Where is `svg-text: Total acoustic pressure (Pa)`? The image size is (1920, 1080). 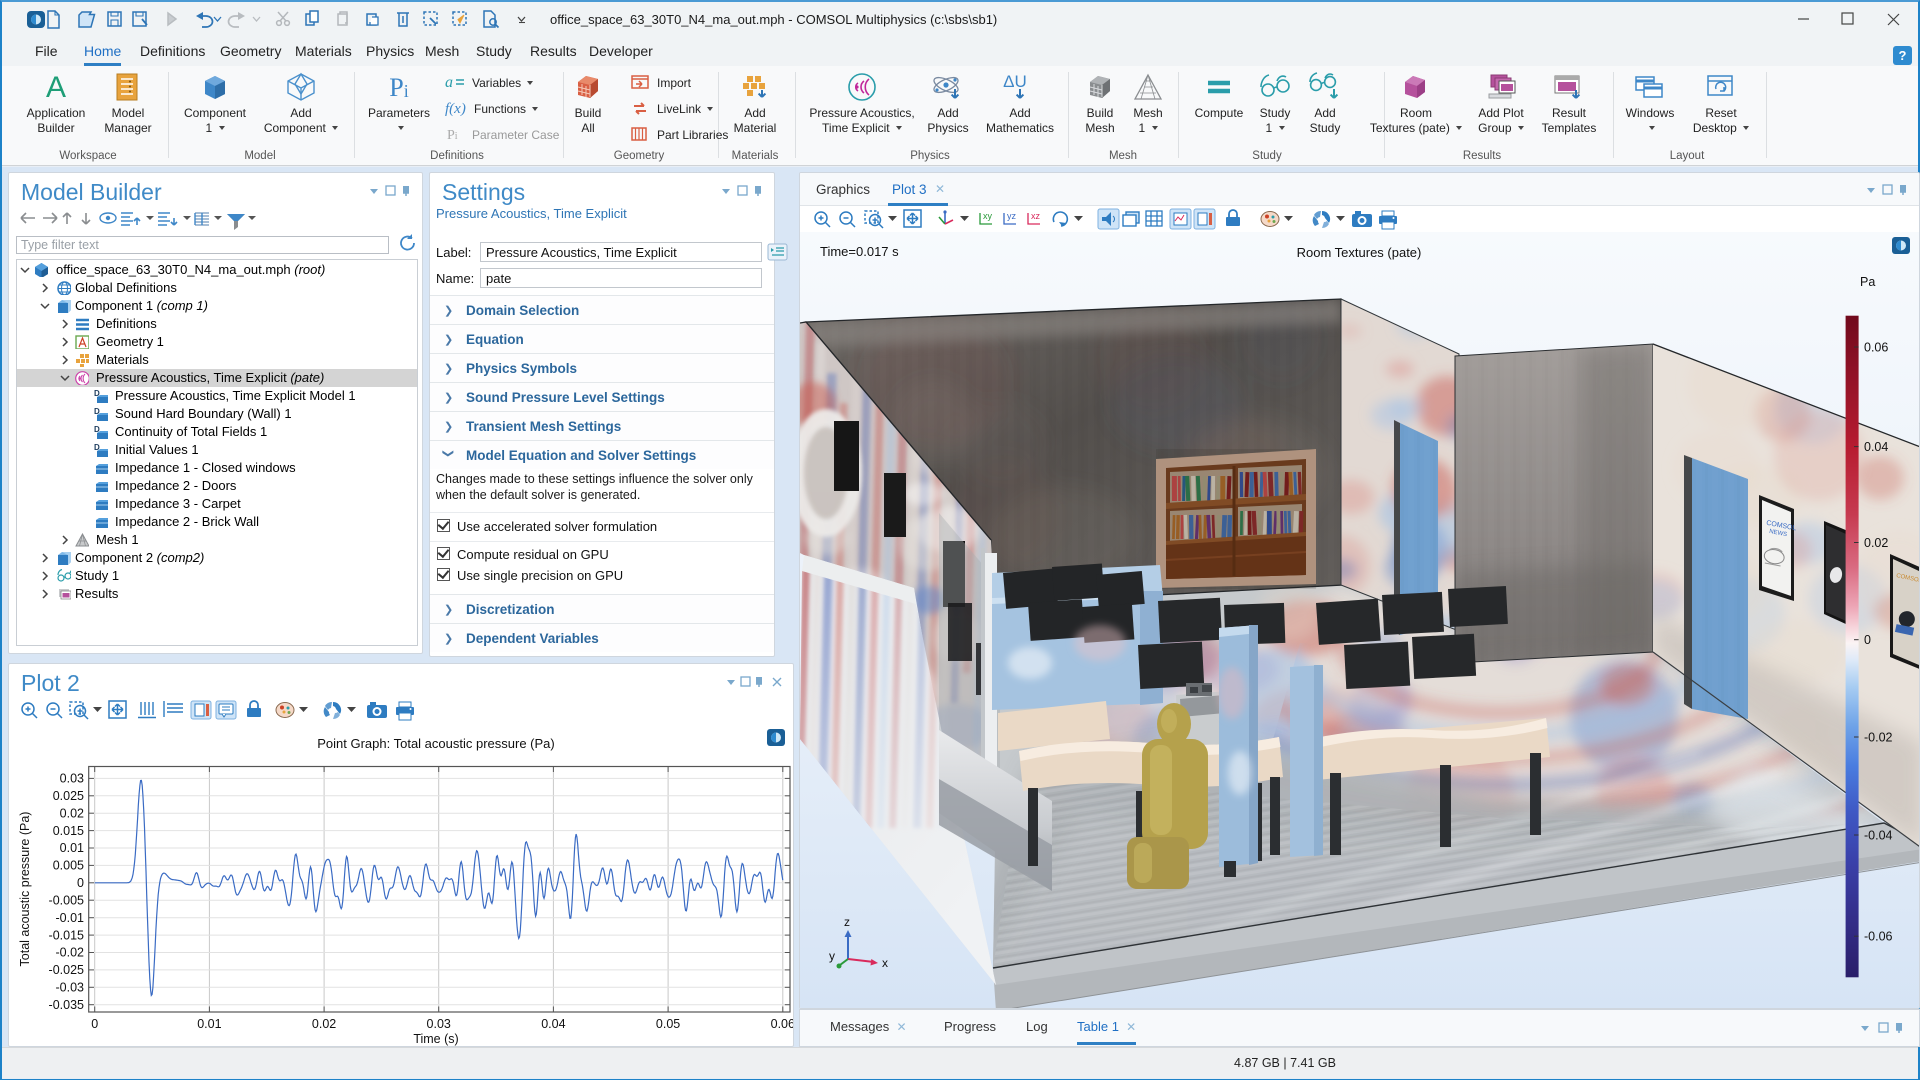
svg-text: Total acoustic pressure (Pa) is located at coordinates (25, 889).